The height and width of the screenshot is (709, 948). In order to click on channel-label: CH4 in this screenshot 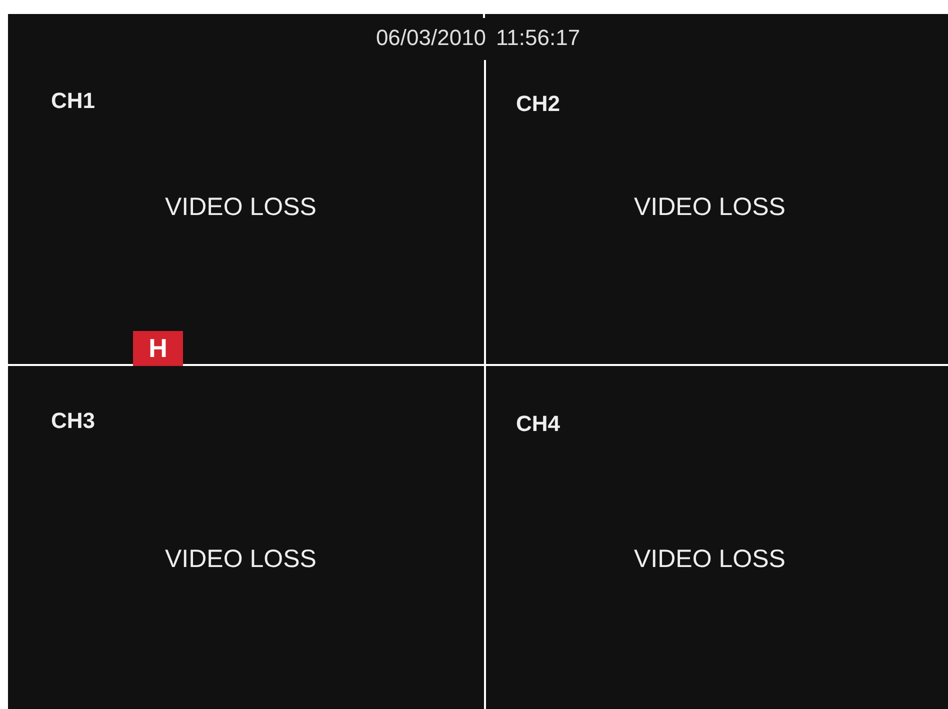, I will do `click(538, 424)`.